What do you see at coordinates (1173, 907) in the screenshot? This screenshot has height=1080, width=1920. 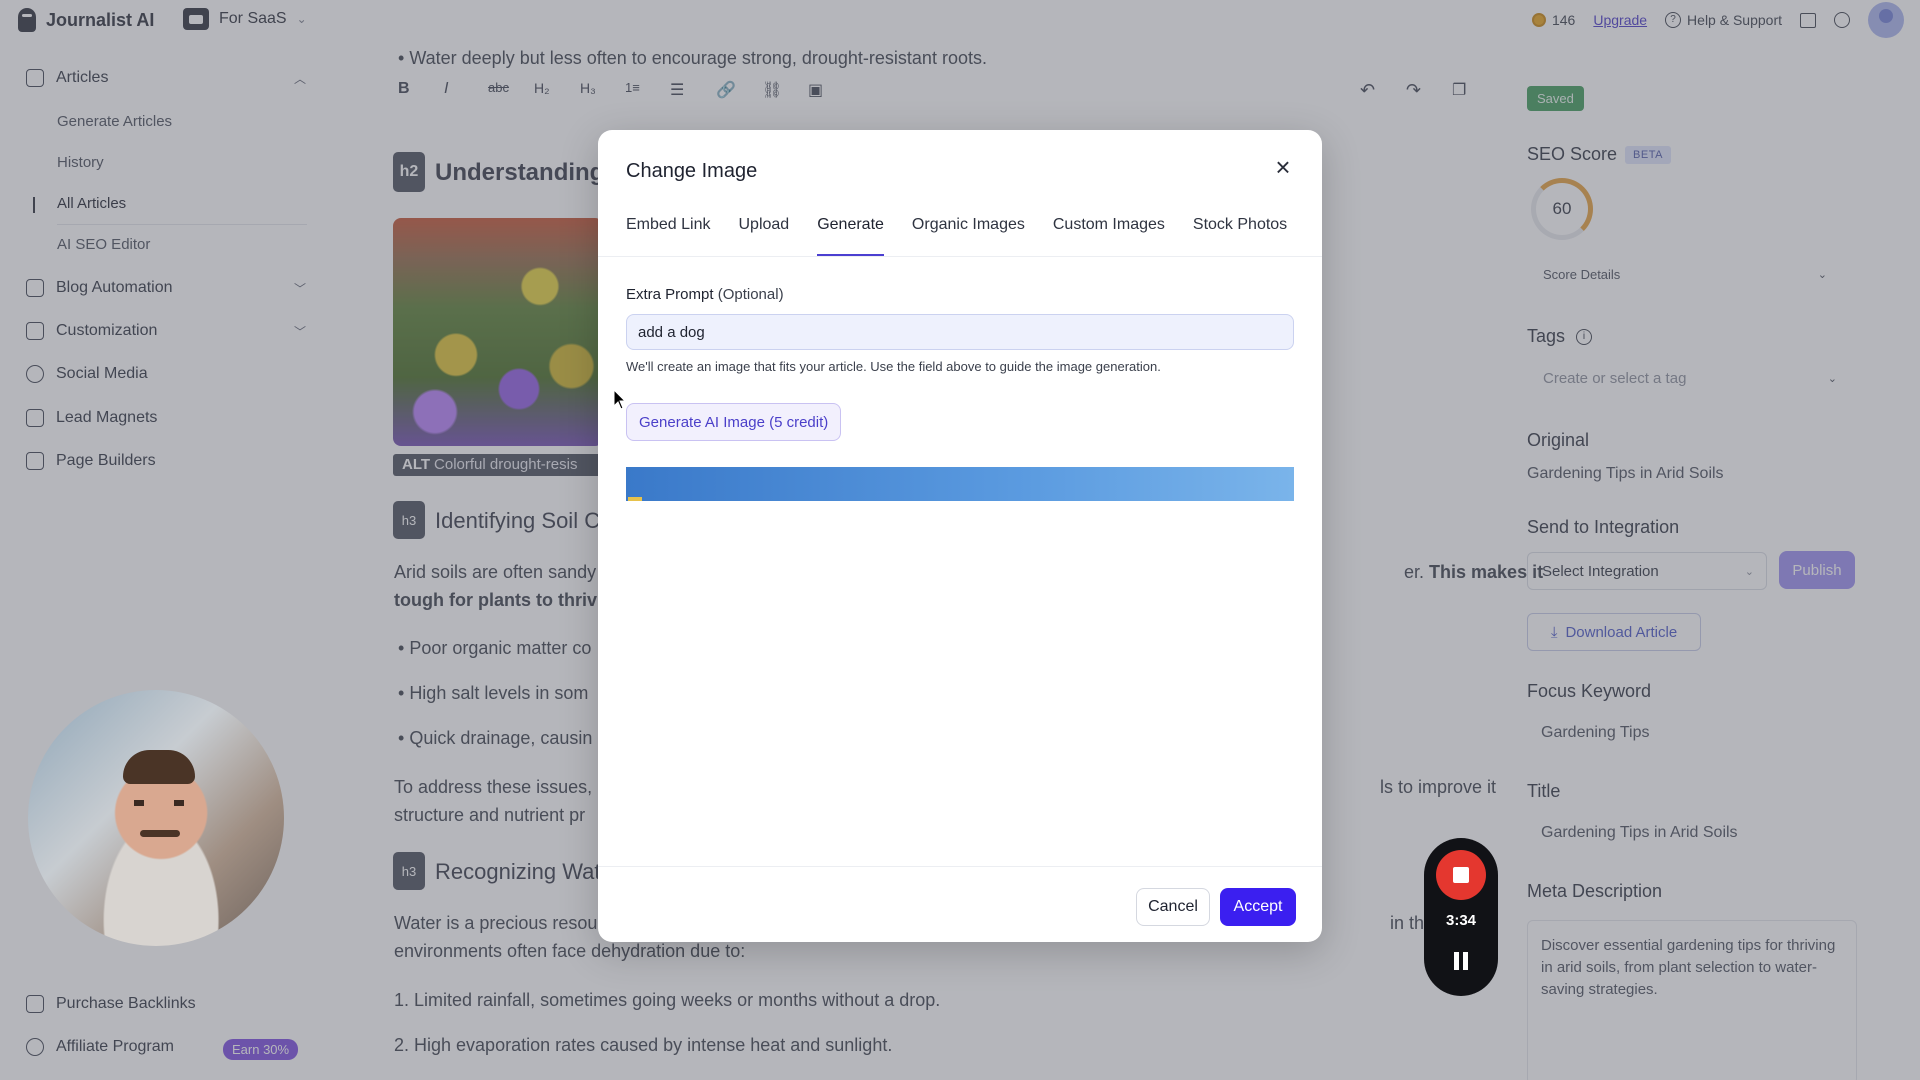 I see `cancel-button: Cancel` at bounding box center [1173, 907].